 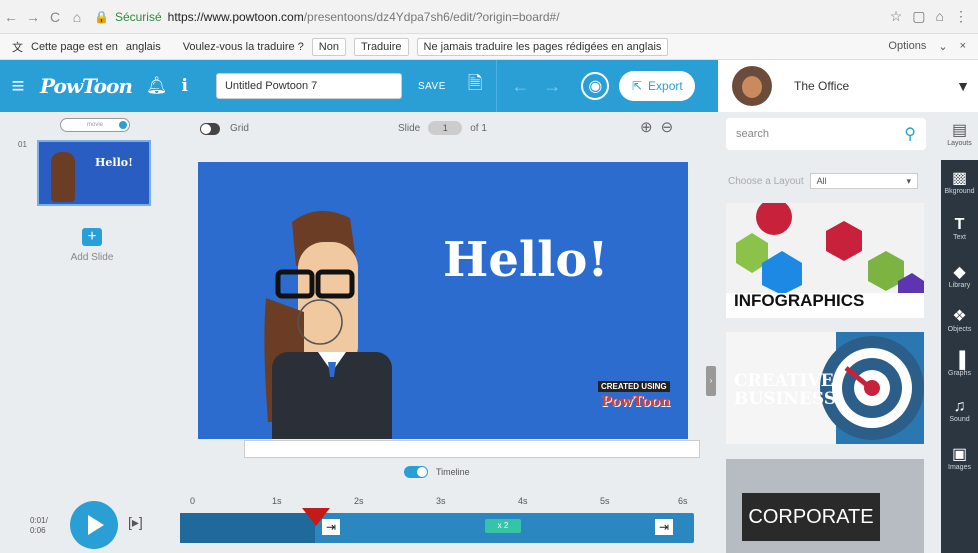 I want to click on timeline-label: Timeline, so click(x=453, y=472).